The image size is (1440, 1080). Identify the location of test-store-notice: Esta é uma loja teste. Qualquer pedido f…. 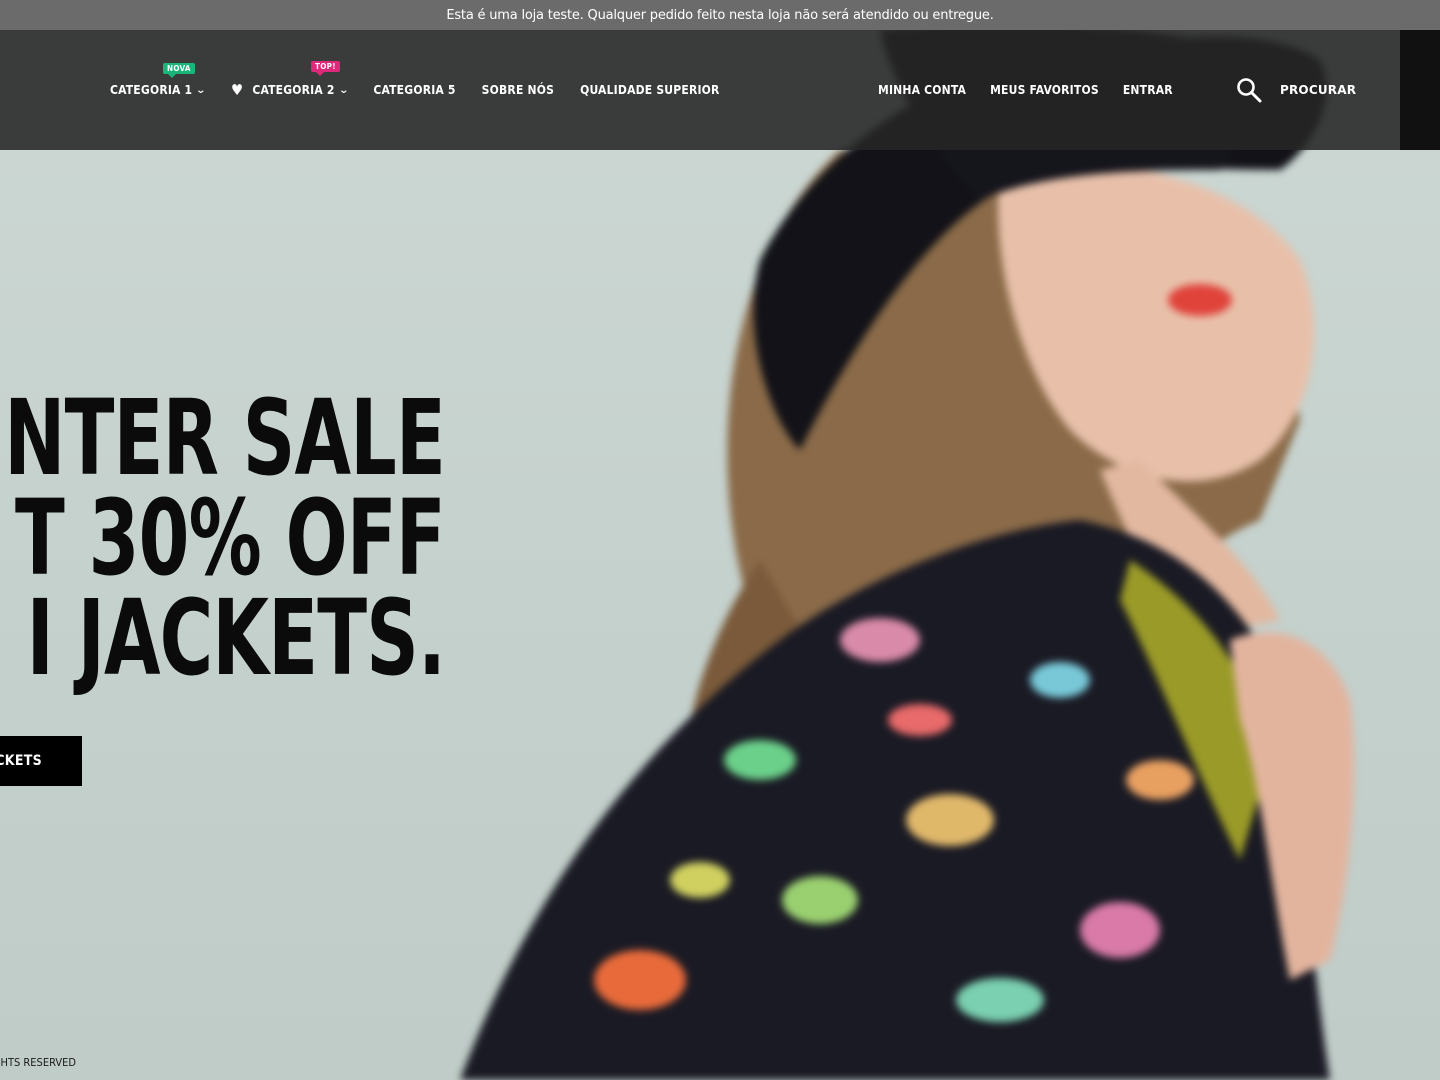
(720, 15).